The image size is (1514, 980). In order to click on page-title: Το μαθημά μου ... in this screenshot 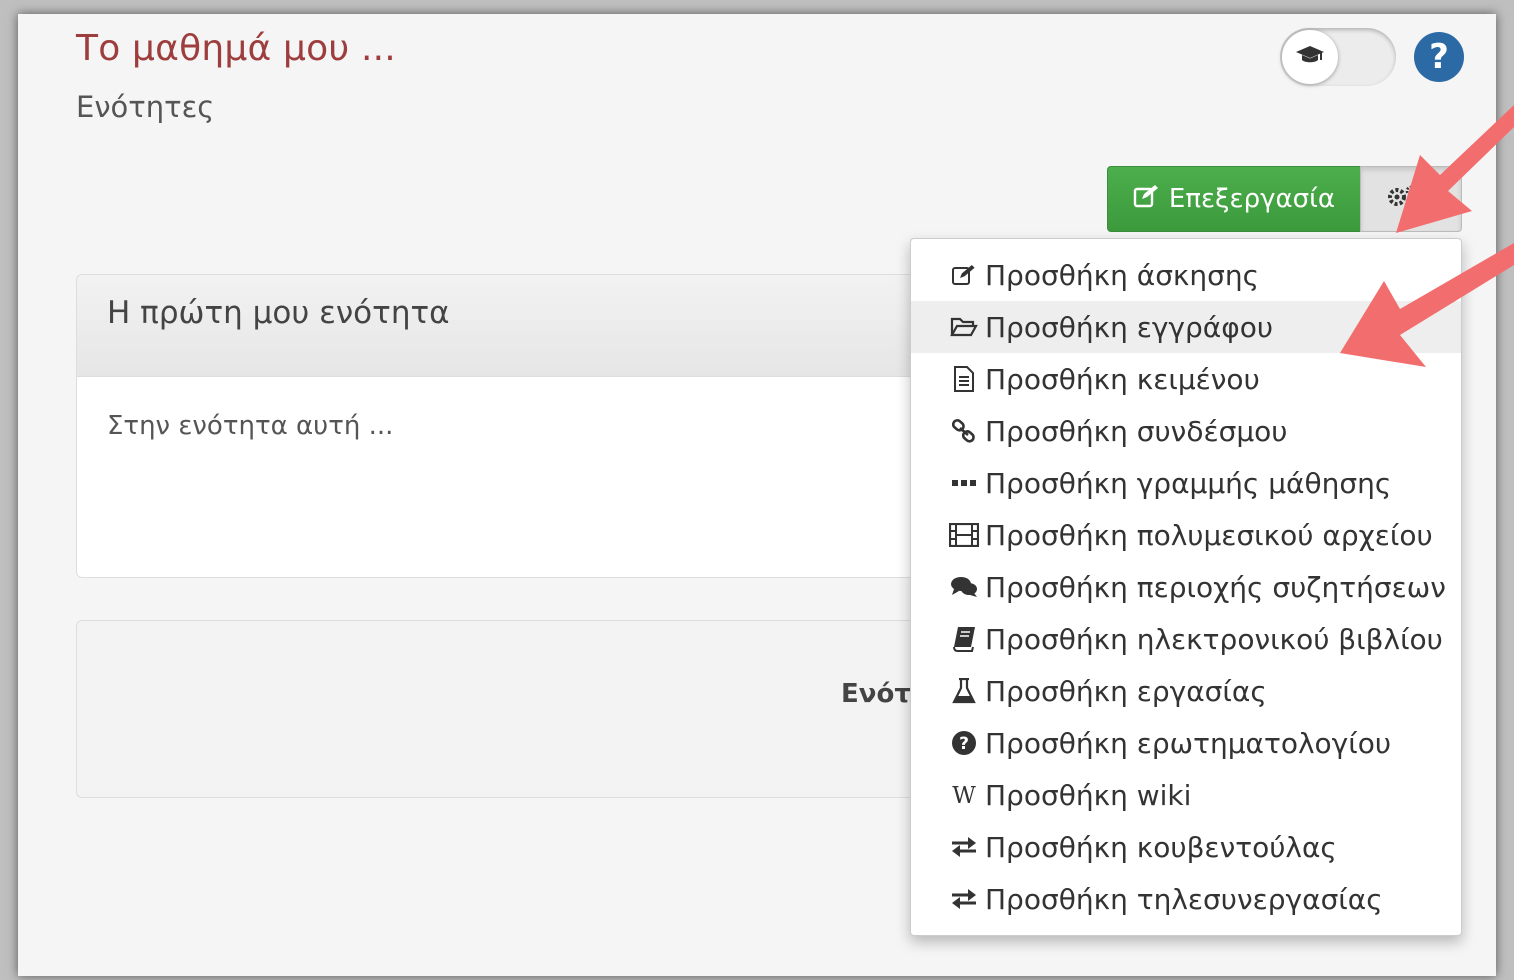, I will do `click(236, 48)`.